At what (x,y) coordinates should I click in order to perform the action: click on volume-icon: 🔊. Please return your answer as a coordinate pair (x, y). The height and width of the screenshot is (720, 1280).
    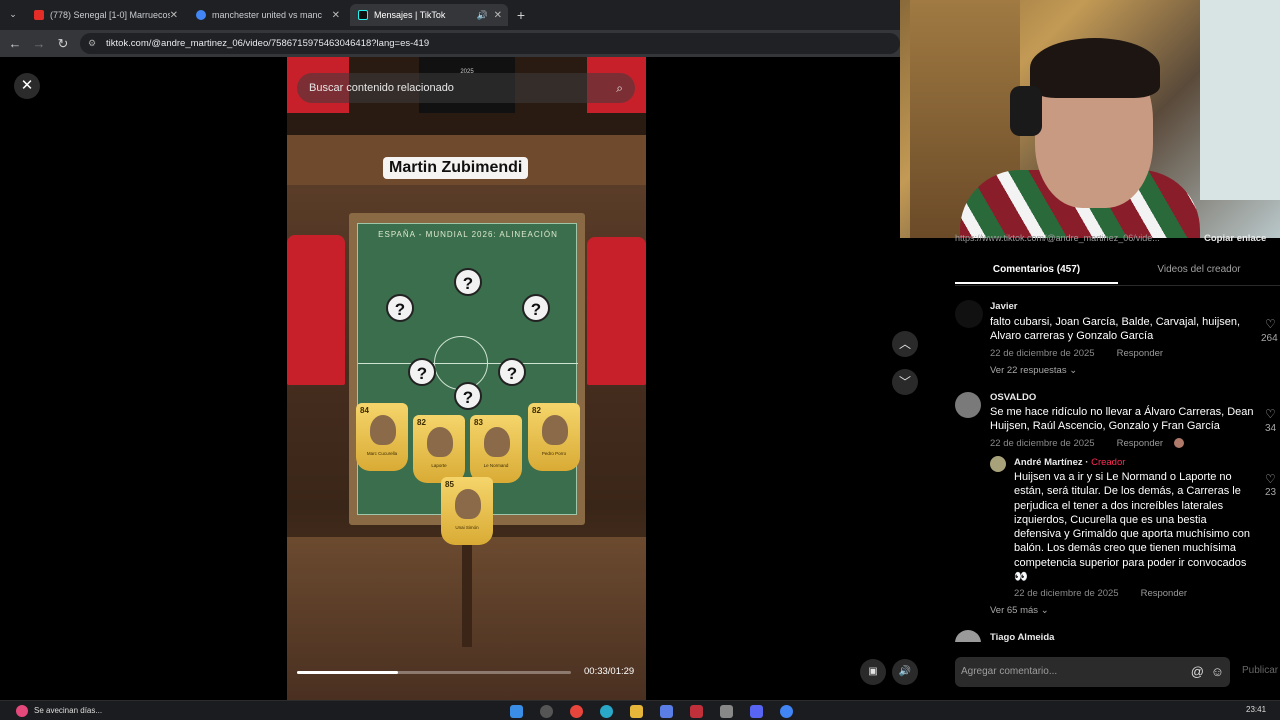
    Looking at the image, I should click on (905, 672).